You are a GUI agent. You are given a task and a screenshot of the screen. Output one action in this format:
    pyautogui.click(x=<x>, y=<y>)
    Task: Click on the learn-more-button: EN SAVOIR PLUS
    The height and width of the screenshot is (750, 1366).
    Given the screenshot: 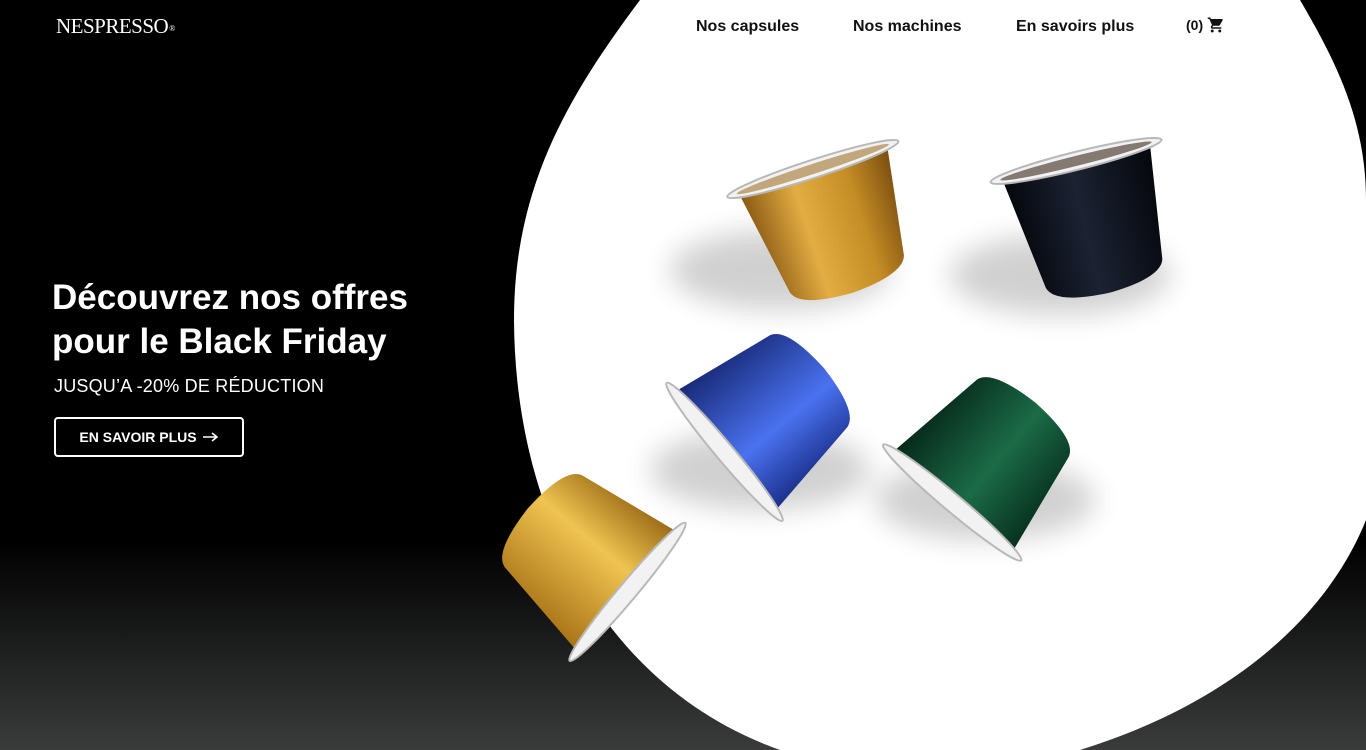 What is the action you would take?
    pyautogui.click(x=149, y=437)
    